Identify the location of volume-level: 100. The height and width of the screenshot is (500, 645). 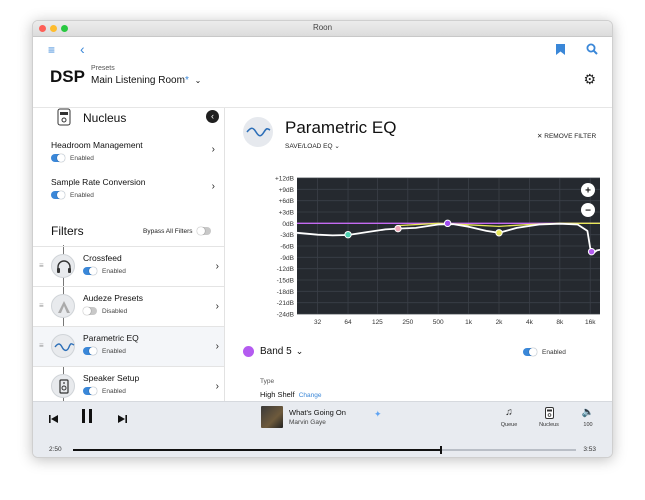
(588, 425).